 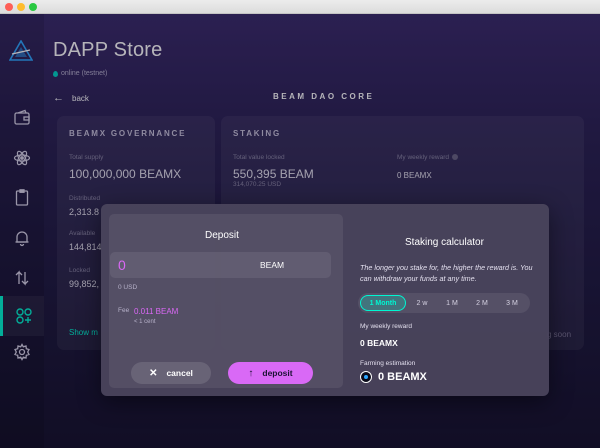 I want to click on farming-estimation: 0 BEAMX, so click(x=393, y=377).